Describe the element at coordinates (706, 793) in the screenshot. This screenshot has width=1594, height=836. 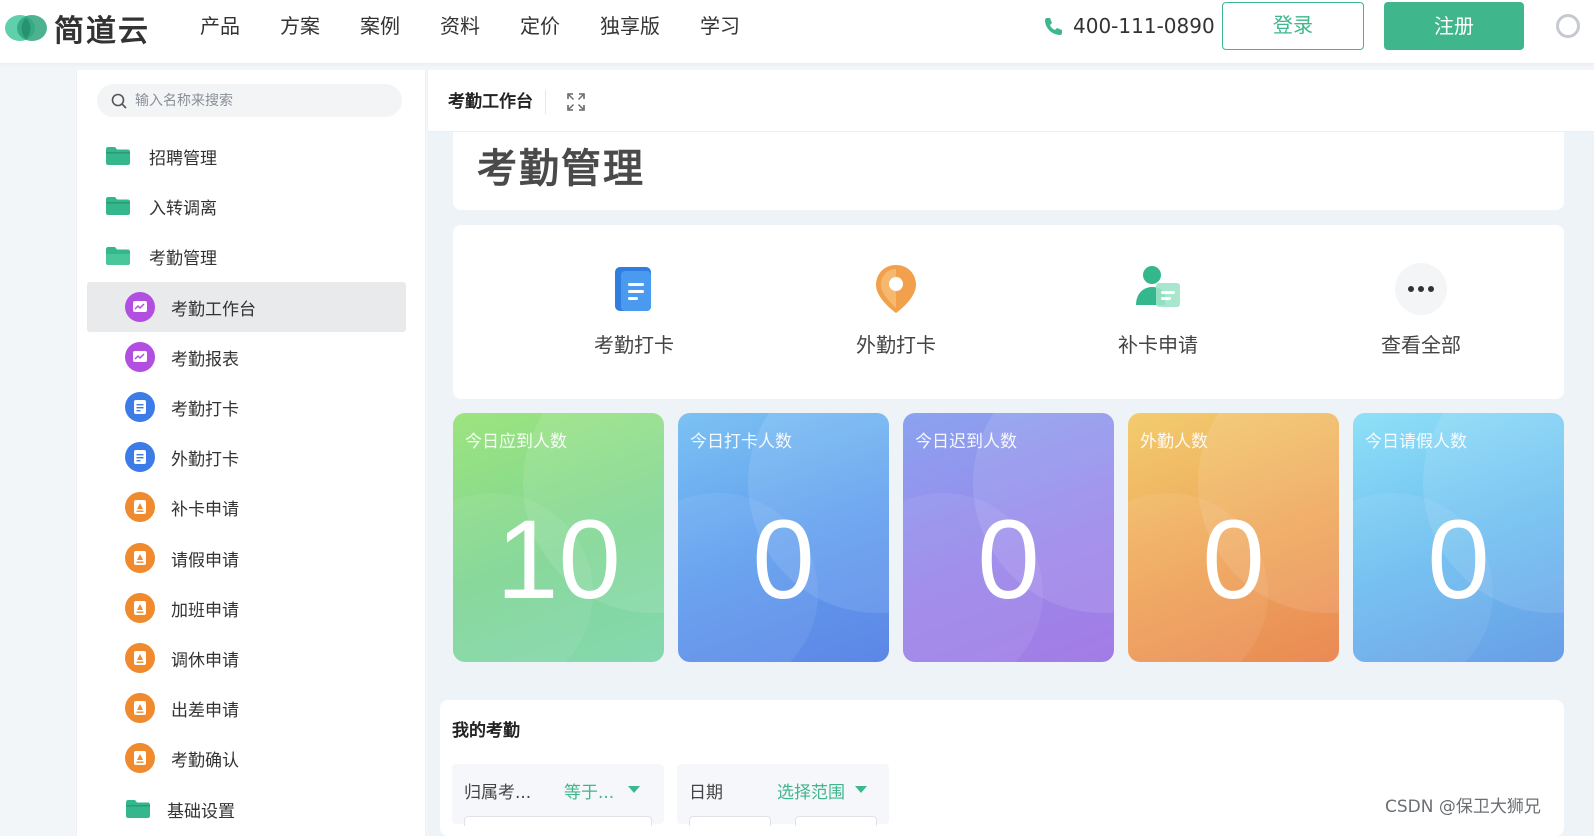
I see `filter-label: 日期` at that location.